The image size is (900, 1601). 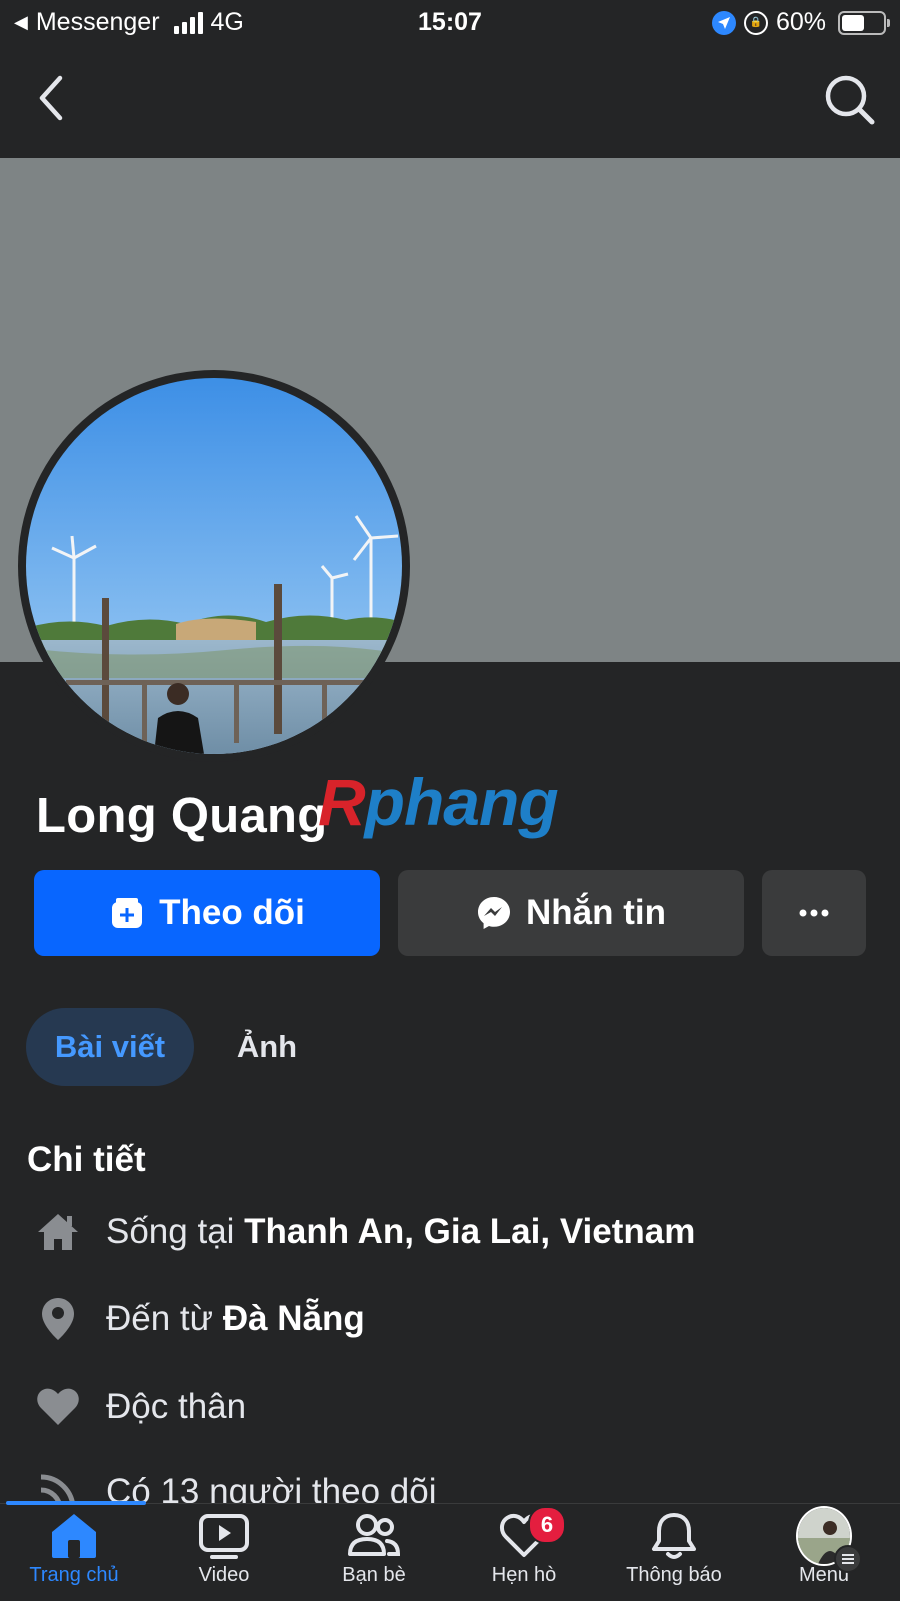 I want to click on more-dots-icon, so click(x=814, y=913).